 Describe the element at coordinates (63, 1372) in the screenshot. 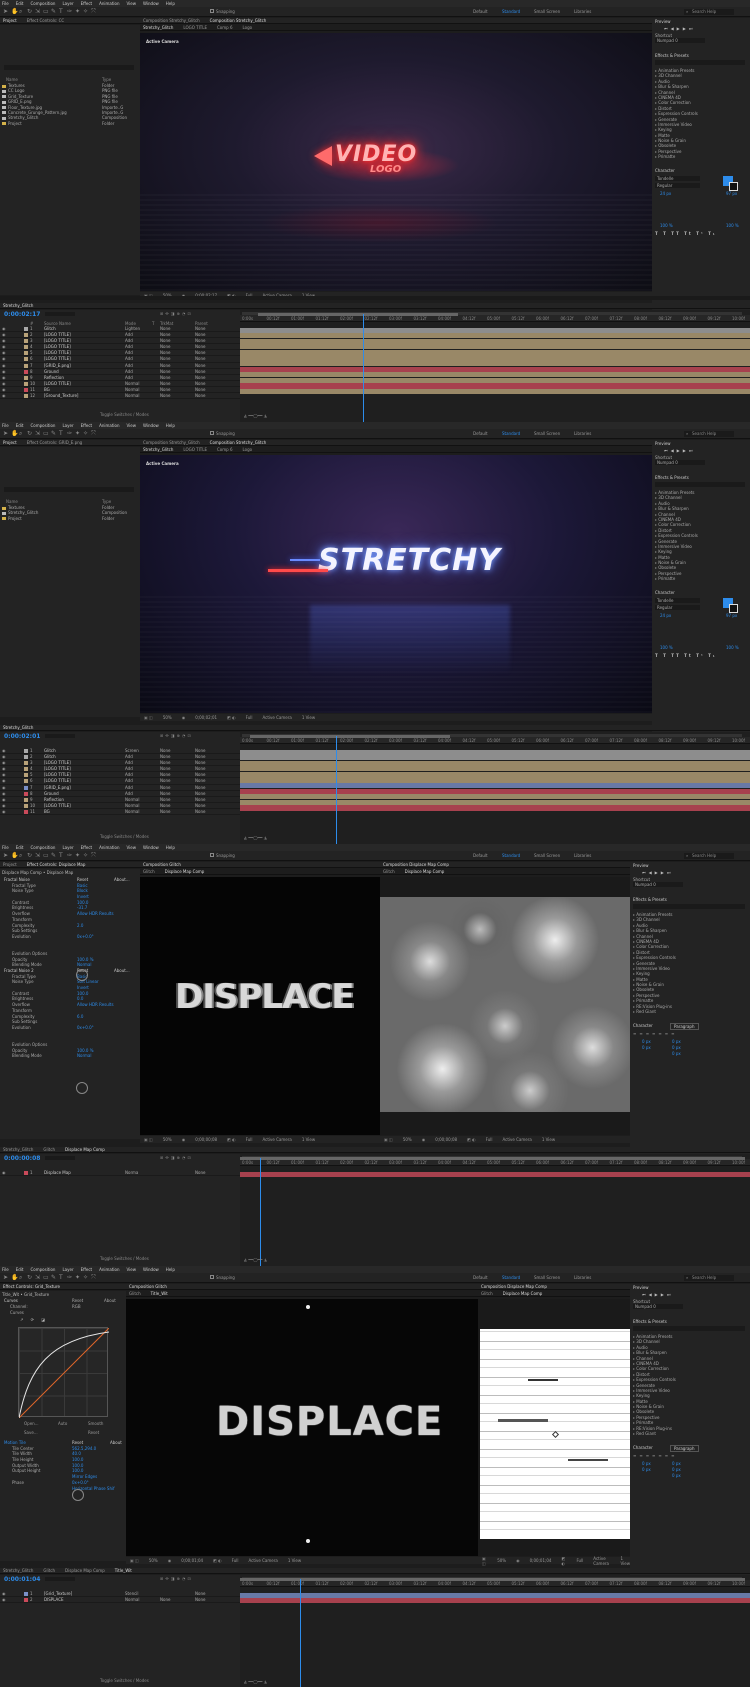

I see `curves-graph` at that location.